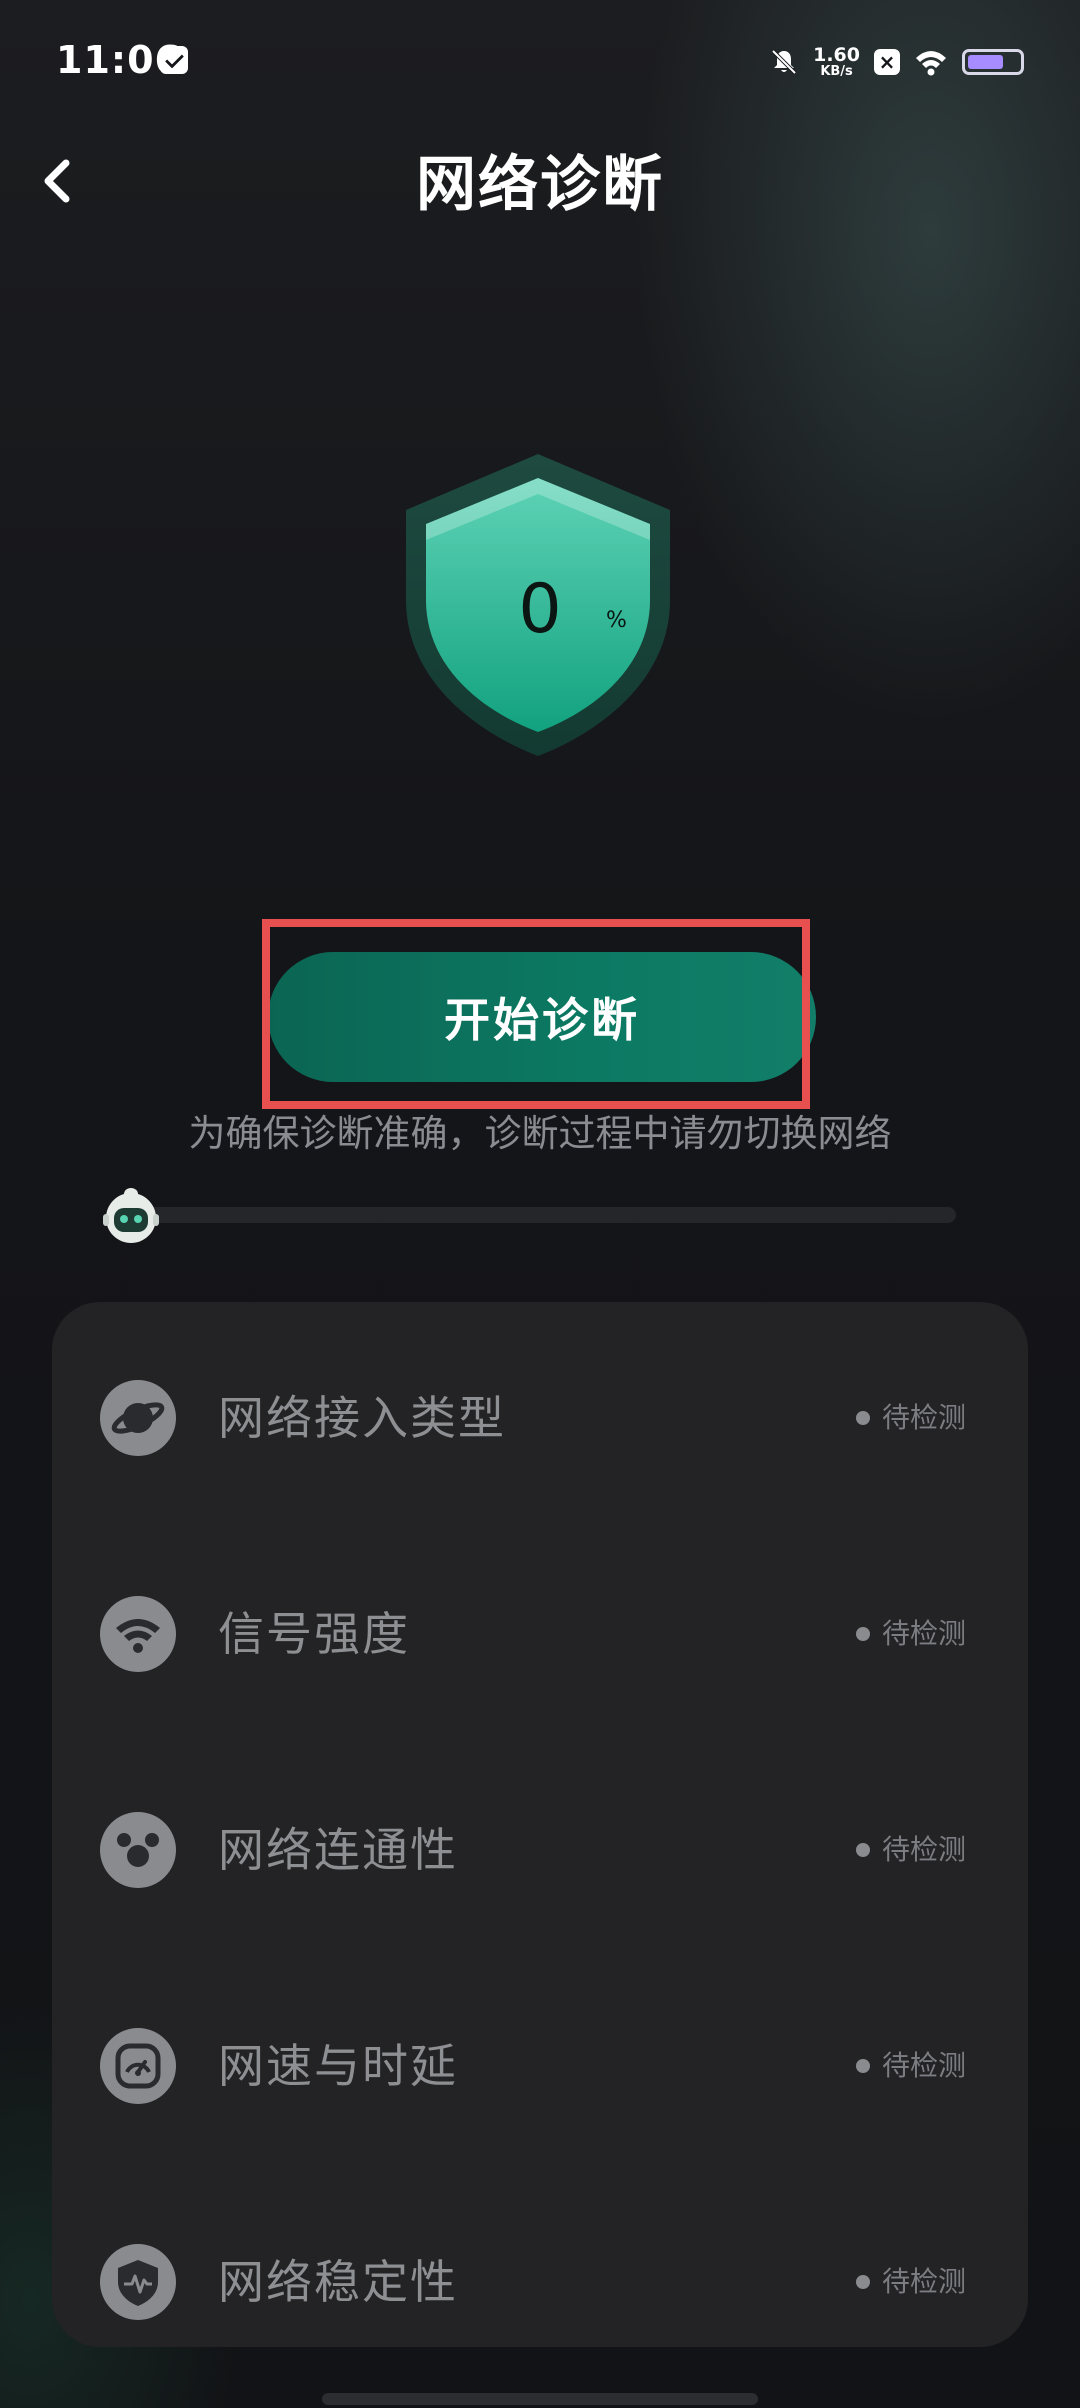  I want to click on check-item-access-type: 网络接入类型 待检测, so click(540, 1418).